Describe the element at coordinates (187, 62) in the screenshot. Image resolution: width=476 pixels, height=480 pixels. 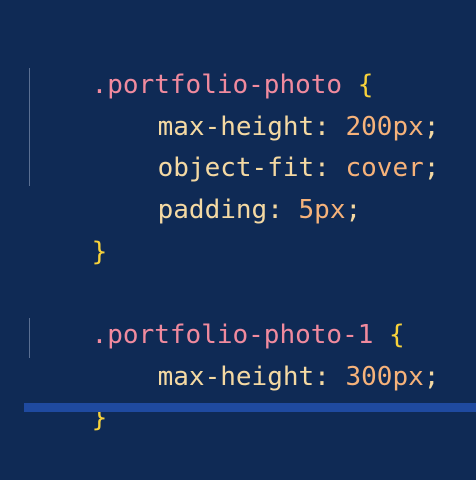
I see `code-line-1: .portfolio-photo {` at that location.